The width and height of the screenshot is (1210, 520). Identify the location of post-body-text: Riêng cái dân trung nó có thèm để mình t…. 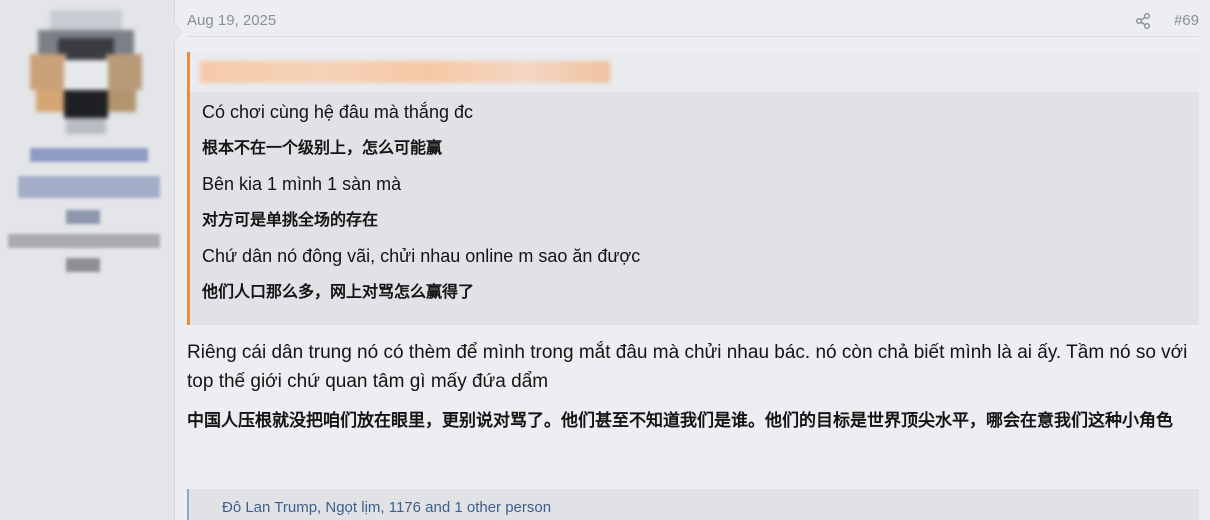
(687, 367).